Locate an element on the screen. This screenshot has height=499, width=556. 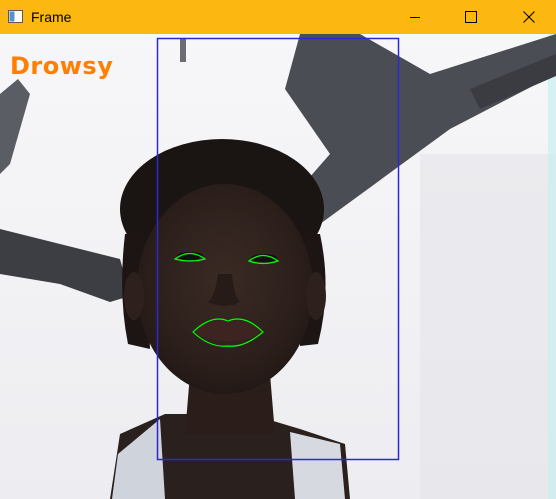
close-button is located at coordinates (529, 17).